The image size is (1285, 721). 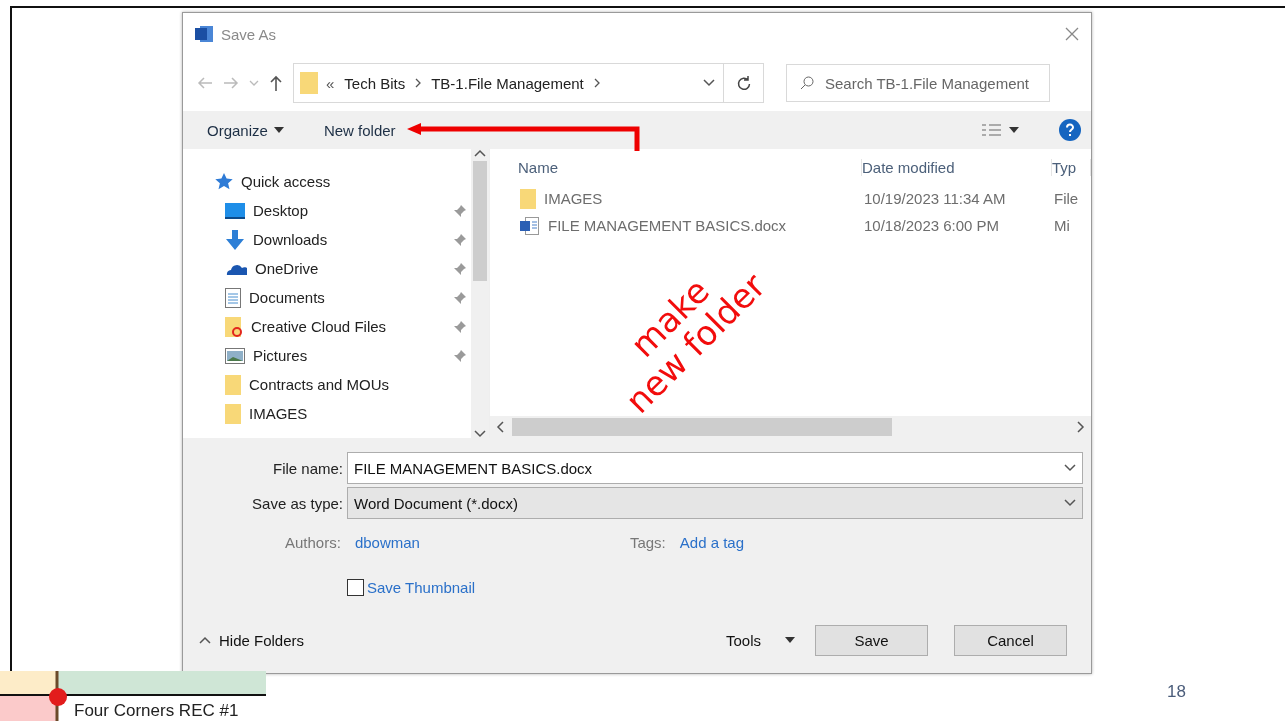 What do you see at coordinates (297, 503) in the screenshot?
I see `field-label: Save as type:` at bounding box center [297, 503].